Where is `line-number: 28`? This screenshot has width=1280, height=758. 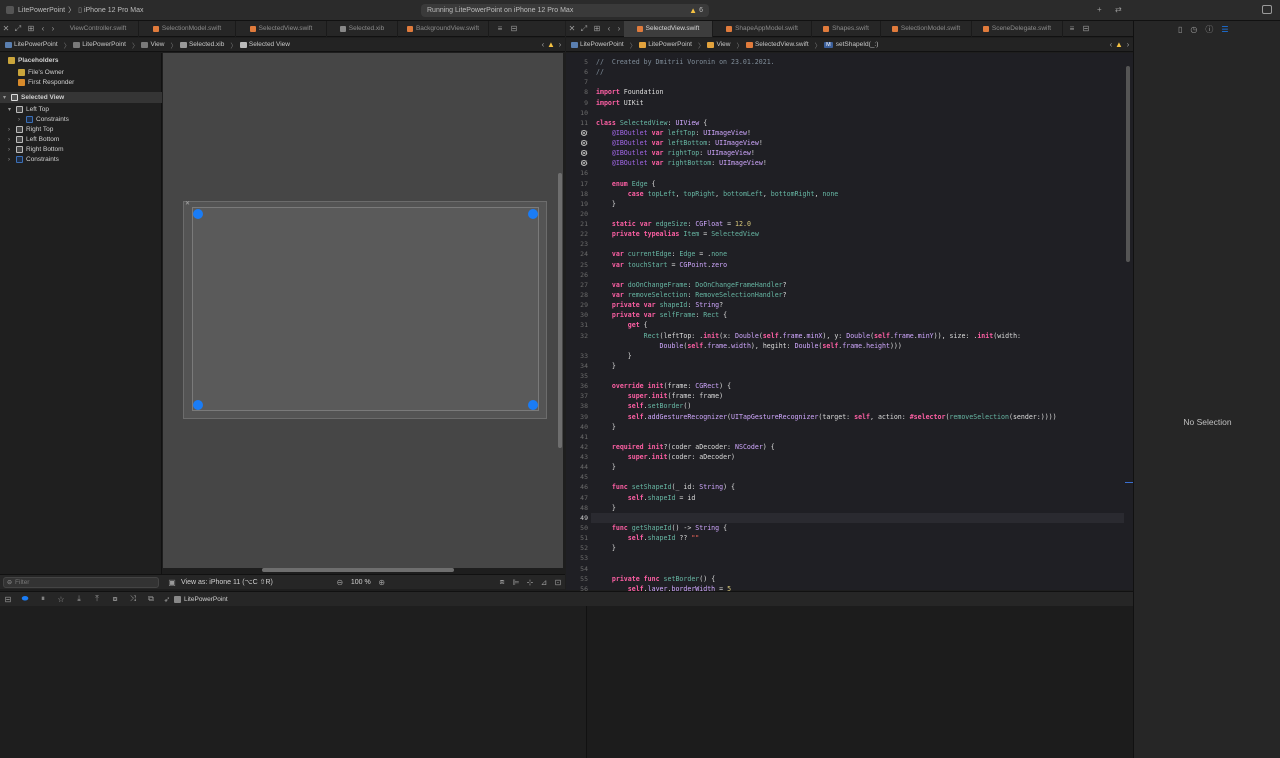
line-number: 28 is located at coordinates (577, 295).